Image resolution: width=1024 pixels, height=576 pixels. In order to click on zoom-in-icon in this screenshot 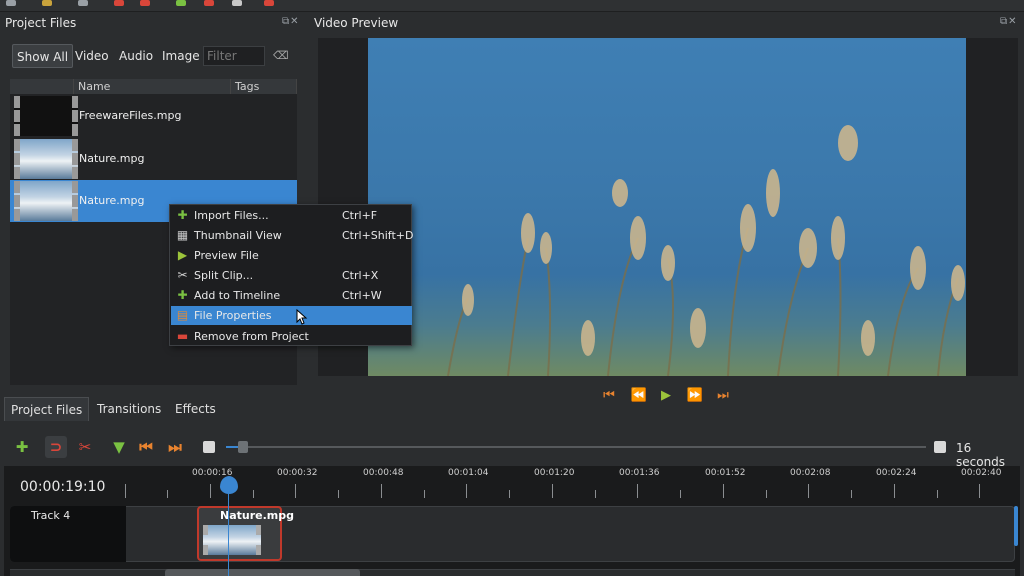, I will do `click(940, 447)`.